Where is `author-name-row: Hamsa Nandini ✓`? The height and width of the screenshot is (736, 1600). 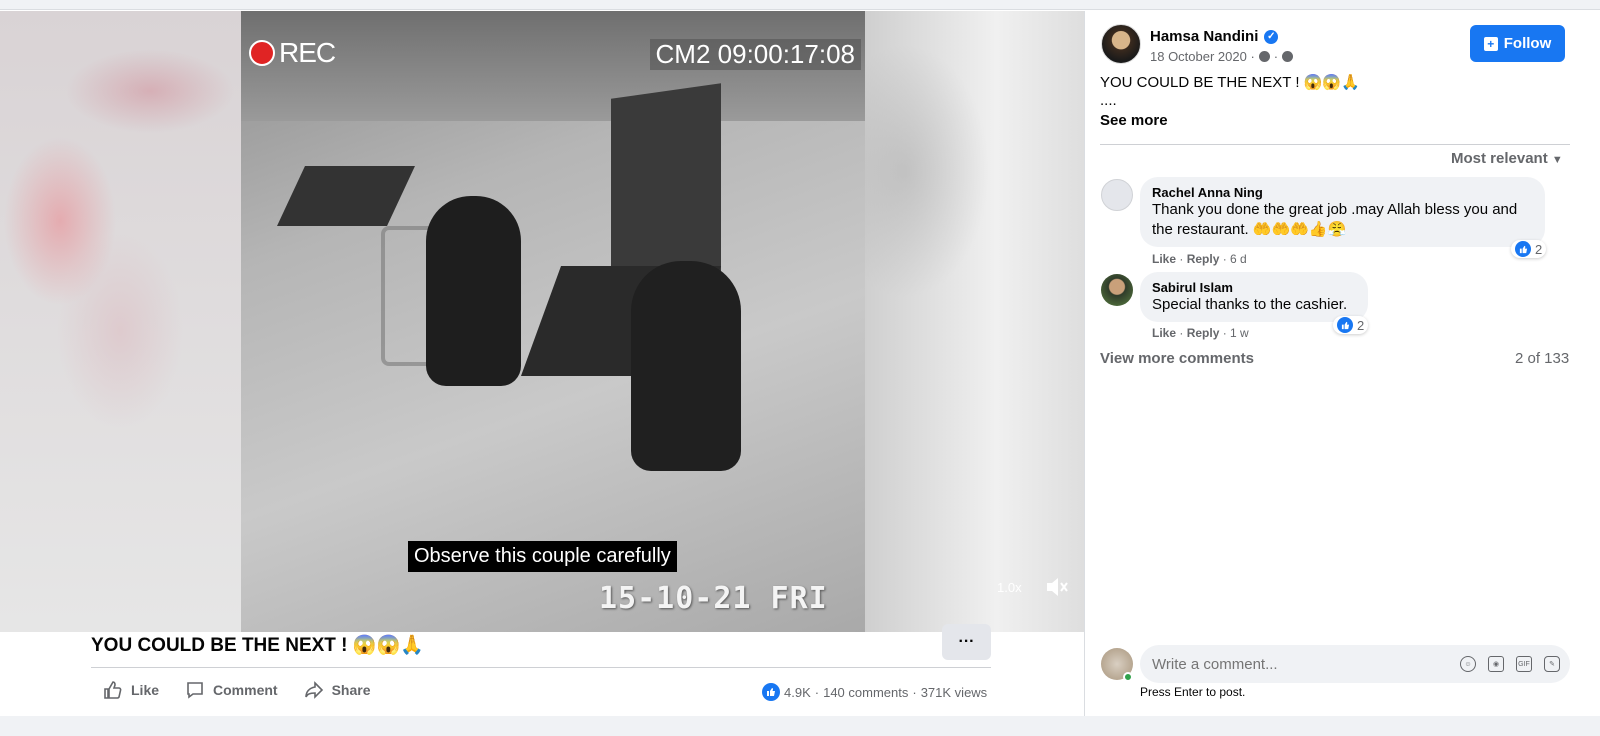
author-name-row: Hamsa Nandini ✓ is located at coordinates (1214, 36).